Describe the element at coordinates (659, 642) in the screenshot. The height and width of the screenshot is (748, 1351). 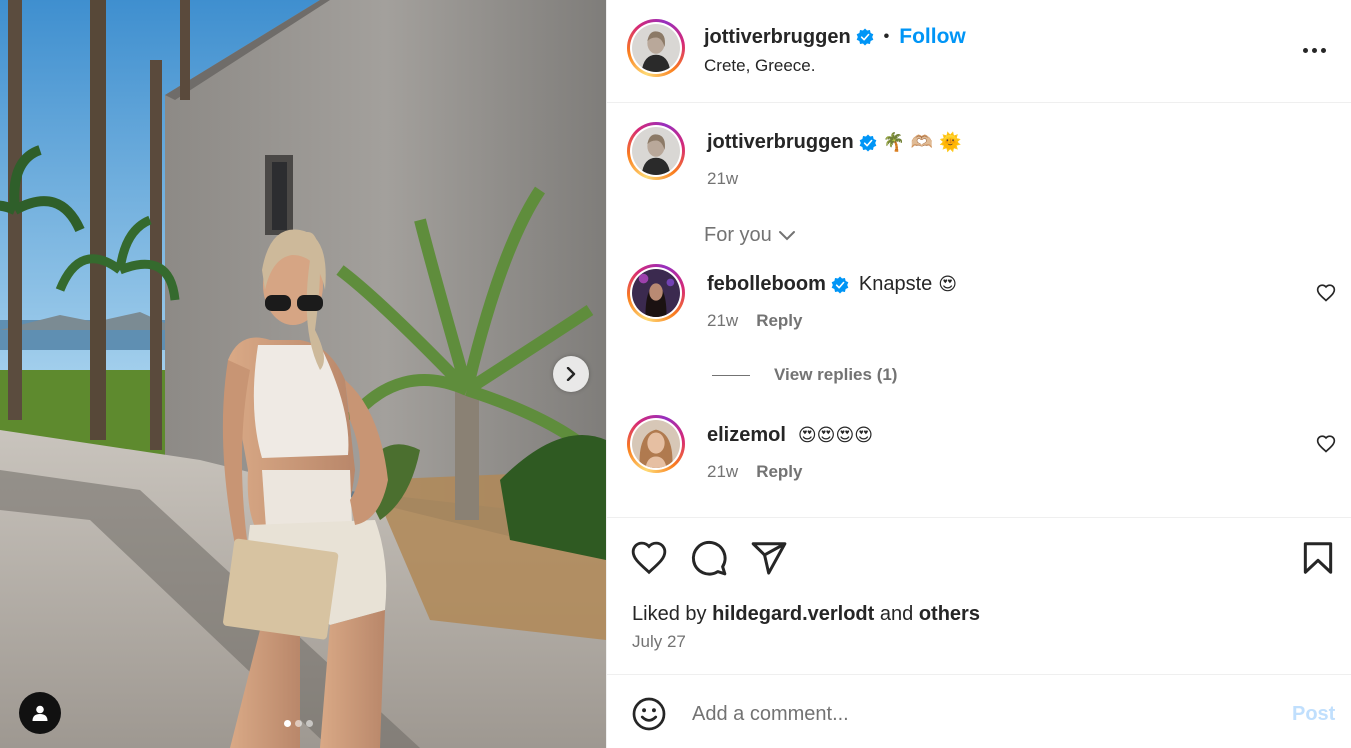
I see `post-date: July 27` at that location.